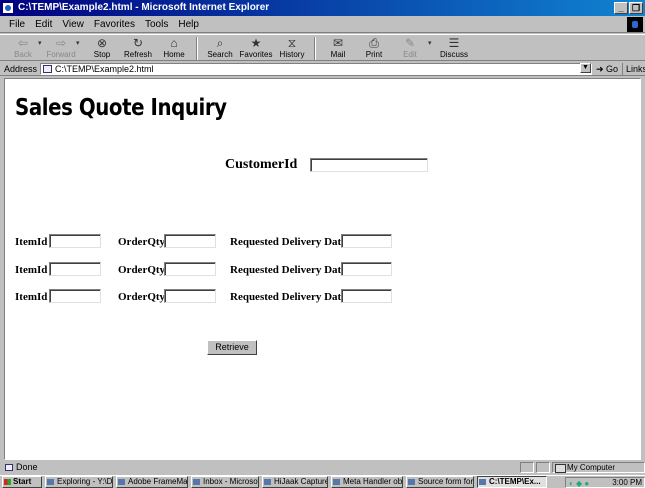 The height and width of the screenshot is (488, 645). I want to click on security-zone: My Computer, so click(598, 467).